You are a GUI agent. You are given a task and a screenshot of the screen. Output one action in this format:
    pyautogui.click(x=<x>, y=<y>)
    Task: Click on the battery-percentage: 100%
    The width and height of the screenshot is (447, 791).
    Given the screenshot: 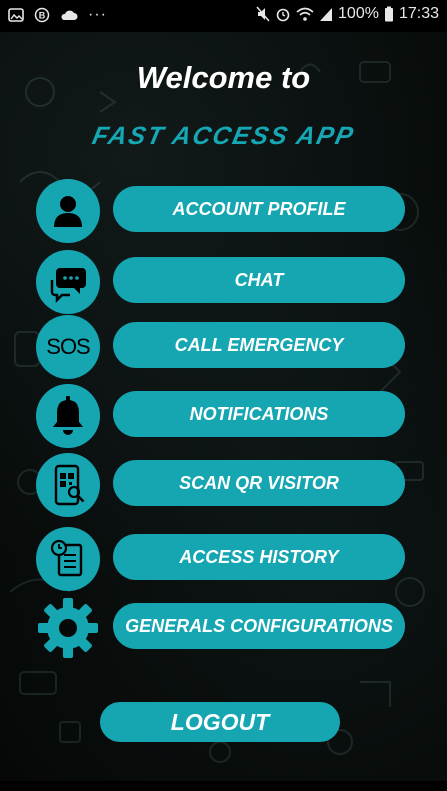 What is the action you would take?
    pyautogui.click(x=358, y=13)
    